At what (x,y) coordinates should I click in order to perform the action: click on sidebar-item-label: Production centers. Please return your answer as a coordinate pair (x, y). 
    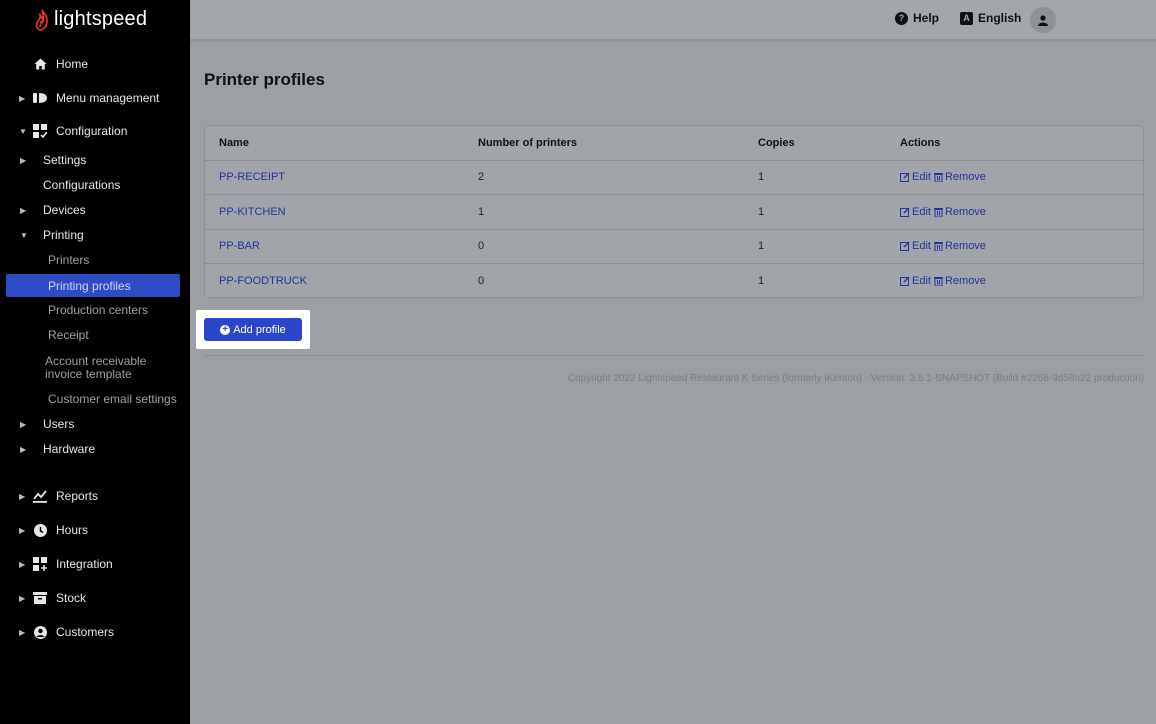
    Looking at the image, I should click on (98, 310).